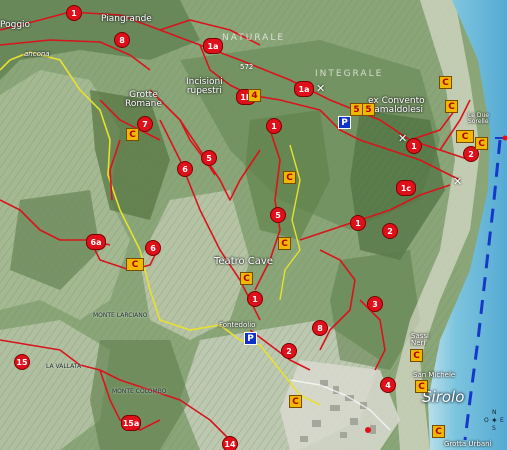 The height and width of the screenshot is (450, 507). Describe the element at coordinates (494, 412) in the screenshot. I see `compass-n: N` at that location.